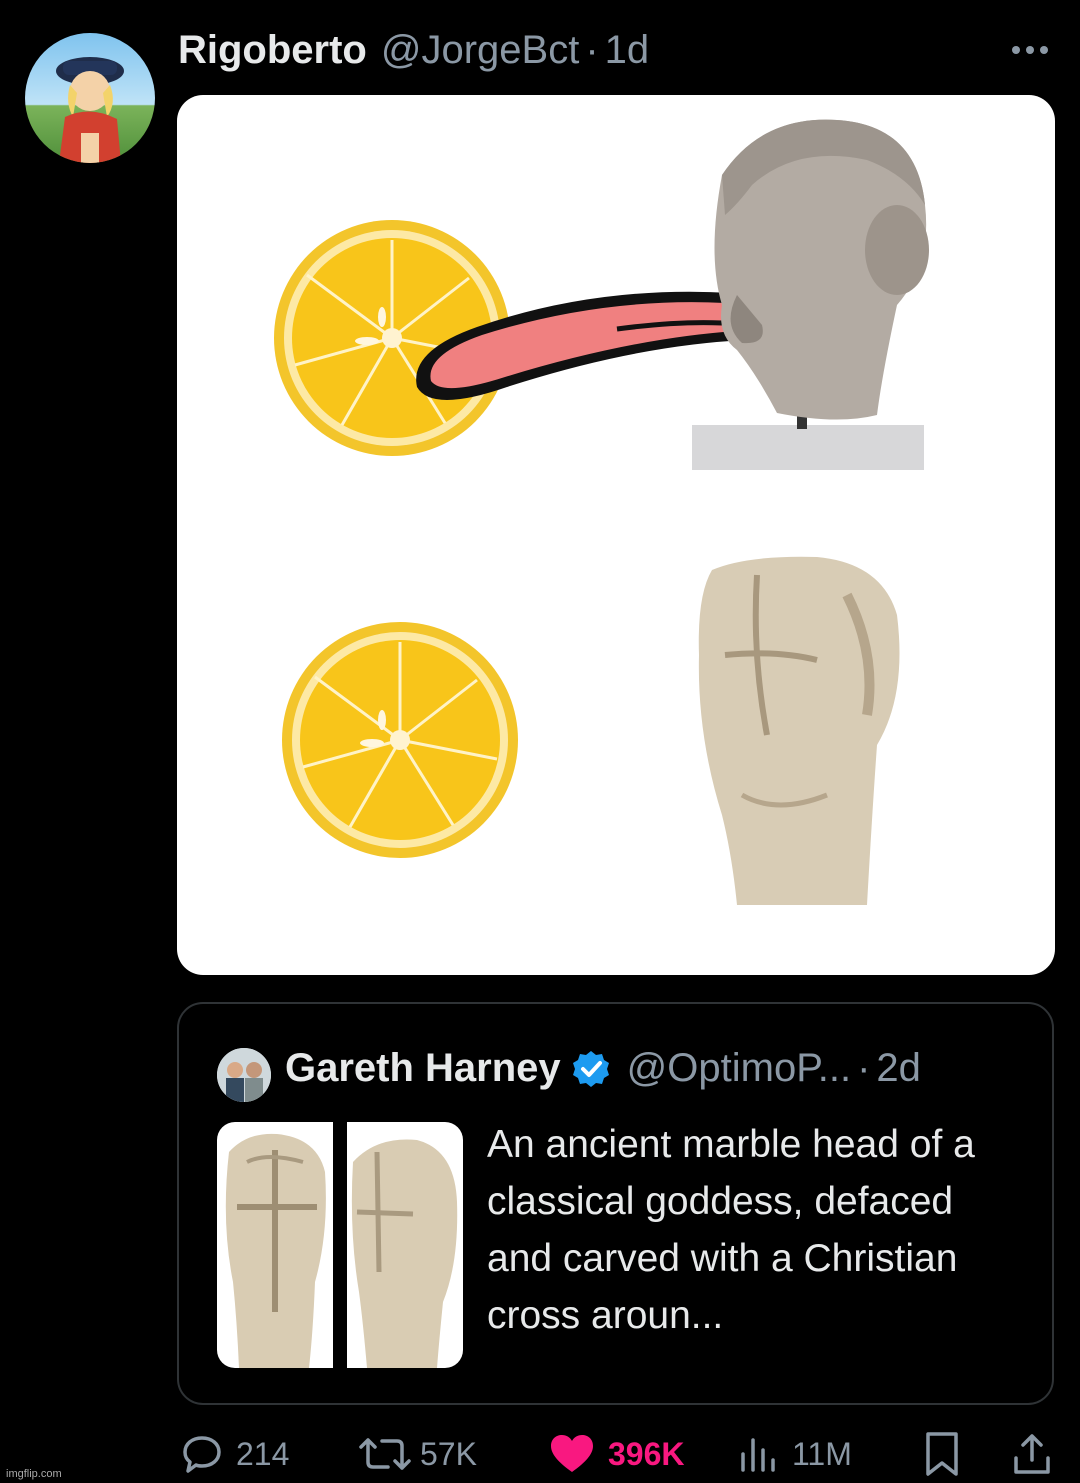 The height and width of the screenshot is (1483, 1080). What do you see at coordinates (898, 1068) in the screenshot?
I see `quoted-tweet-time: 2d` at bounding box center [898, 1068].